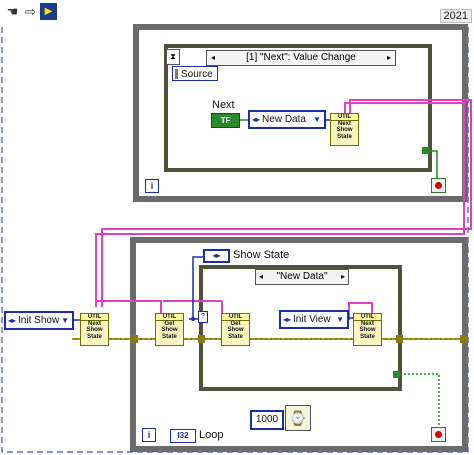  I want to click on shift-register-left, so click(134, 339).